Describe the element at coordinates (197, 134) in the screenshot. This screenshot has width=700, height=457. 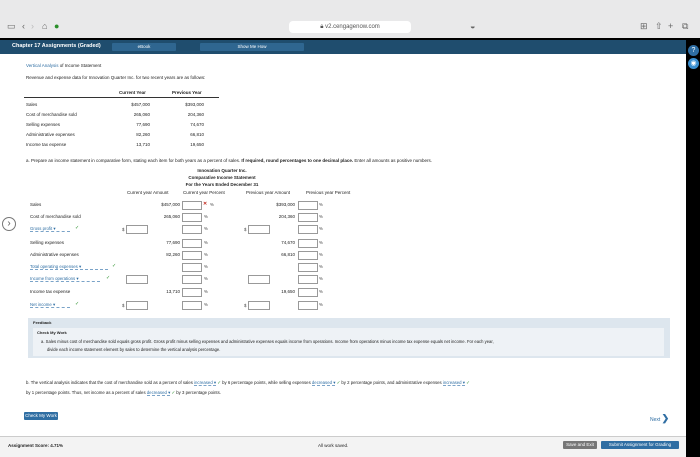
I see `data-row-prev: 66,810` at that location.